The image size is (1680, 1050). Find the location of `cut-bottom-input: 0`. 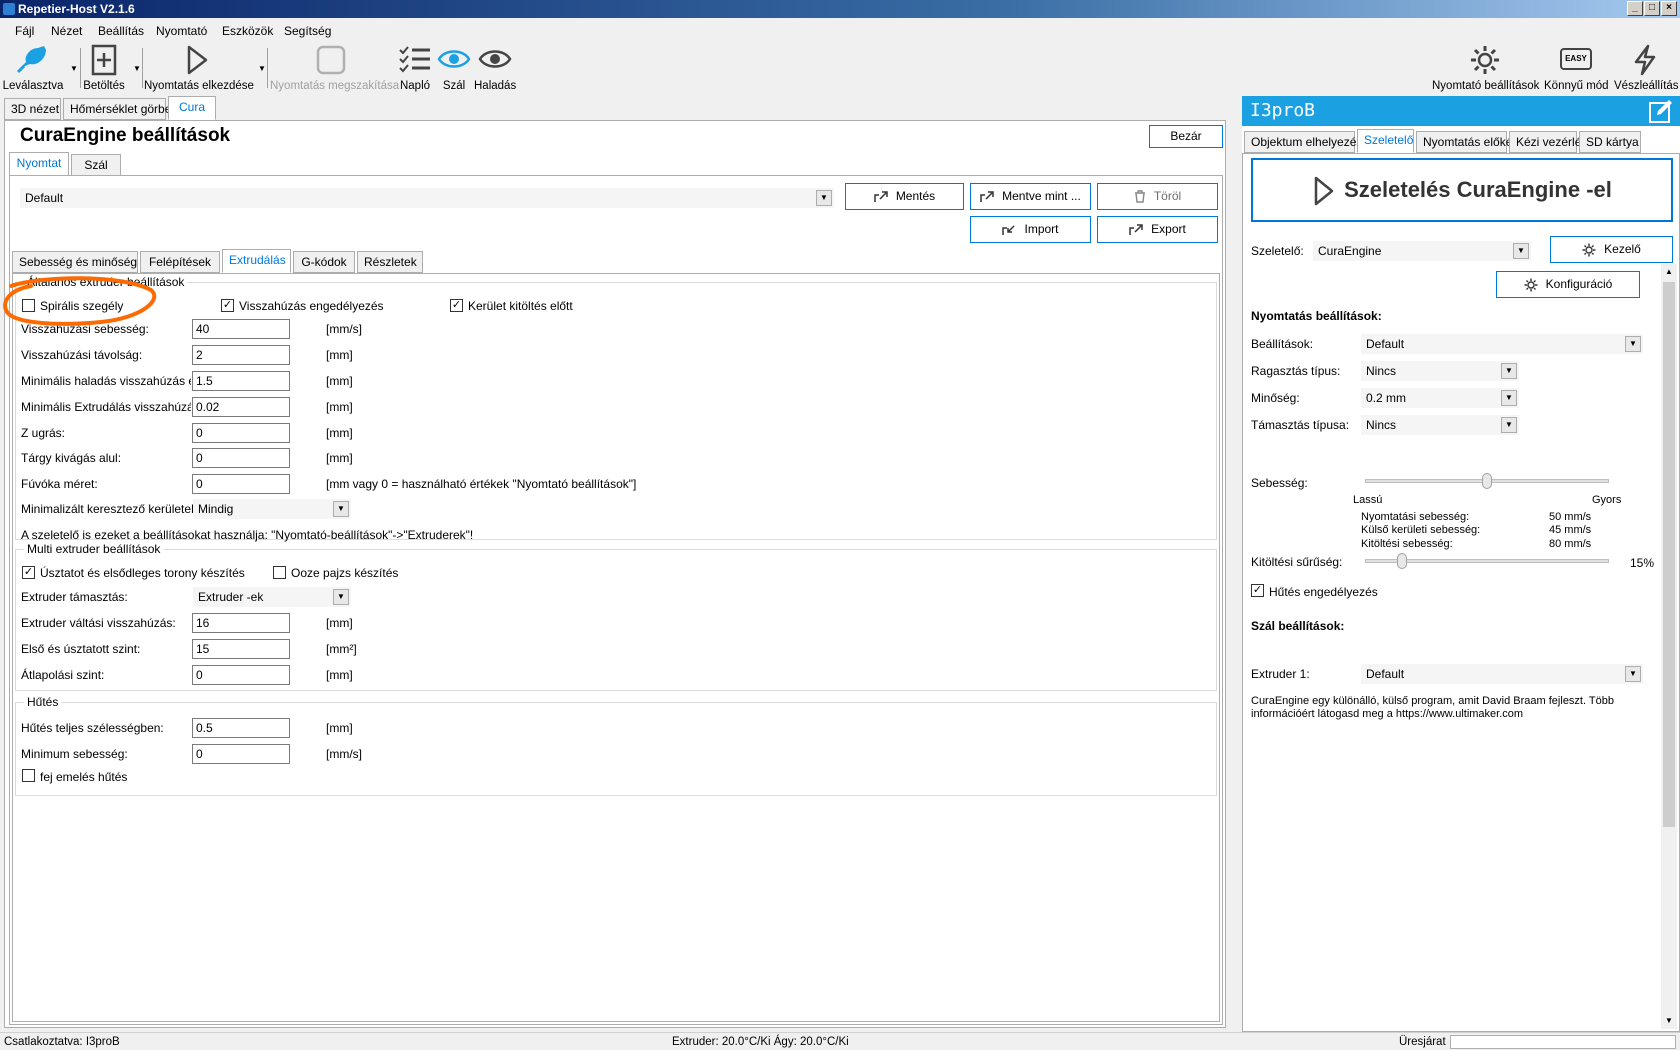

cut-bottom-input: 0 is located at coordinates (241, 458).